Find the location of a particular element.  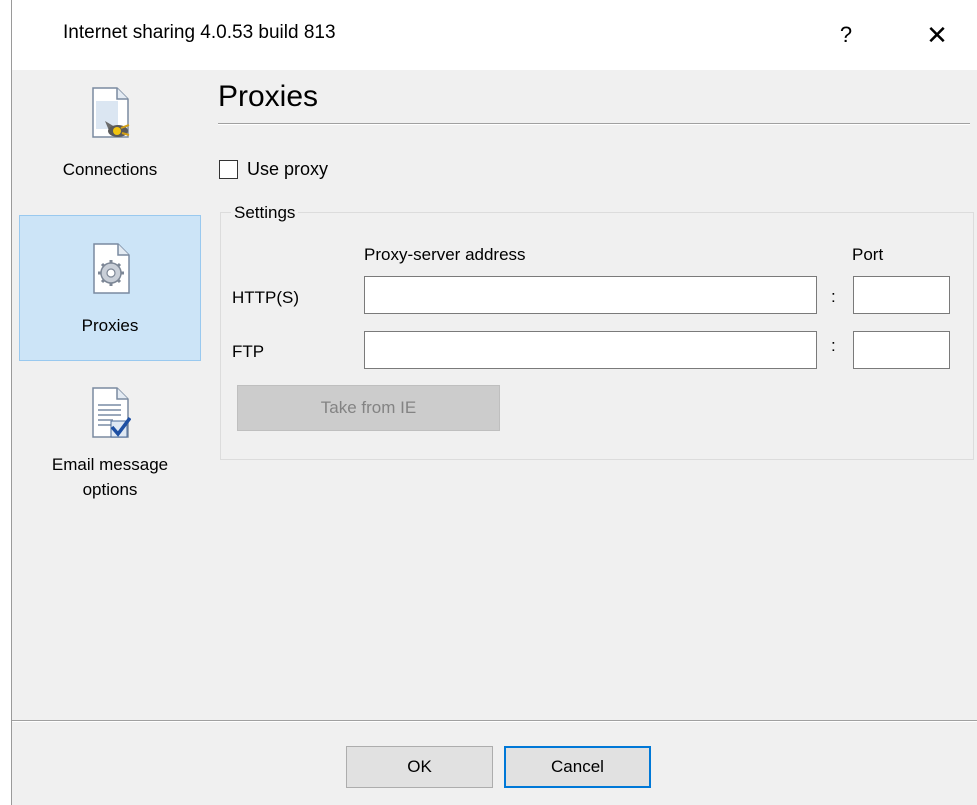

sidebar-item-label: Email message is located at coordinates (110, 464).